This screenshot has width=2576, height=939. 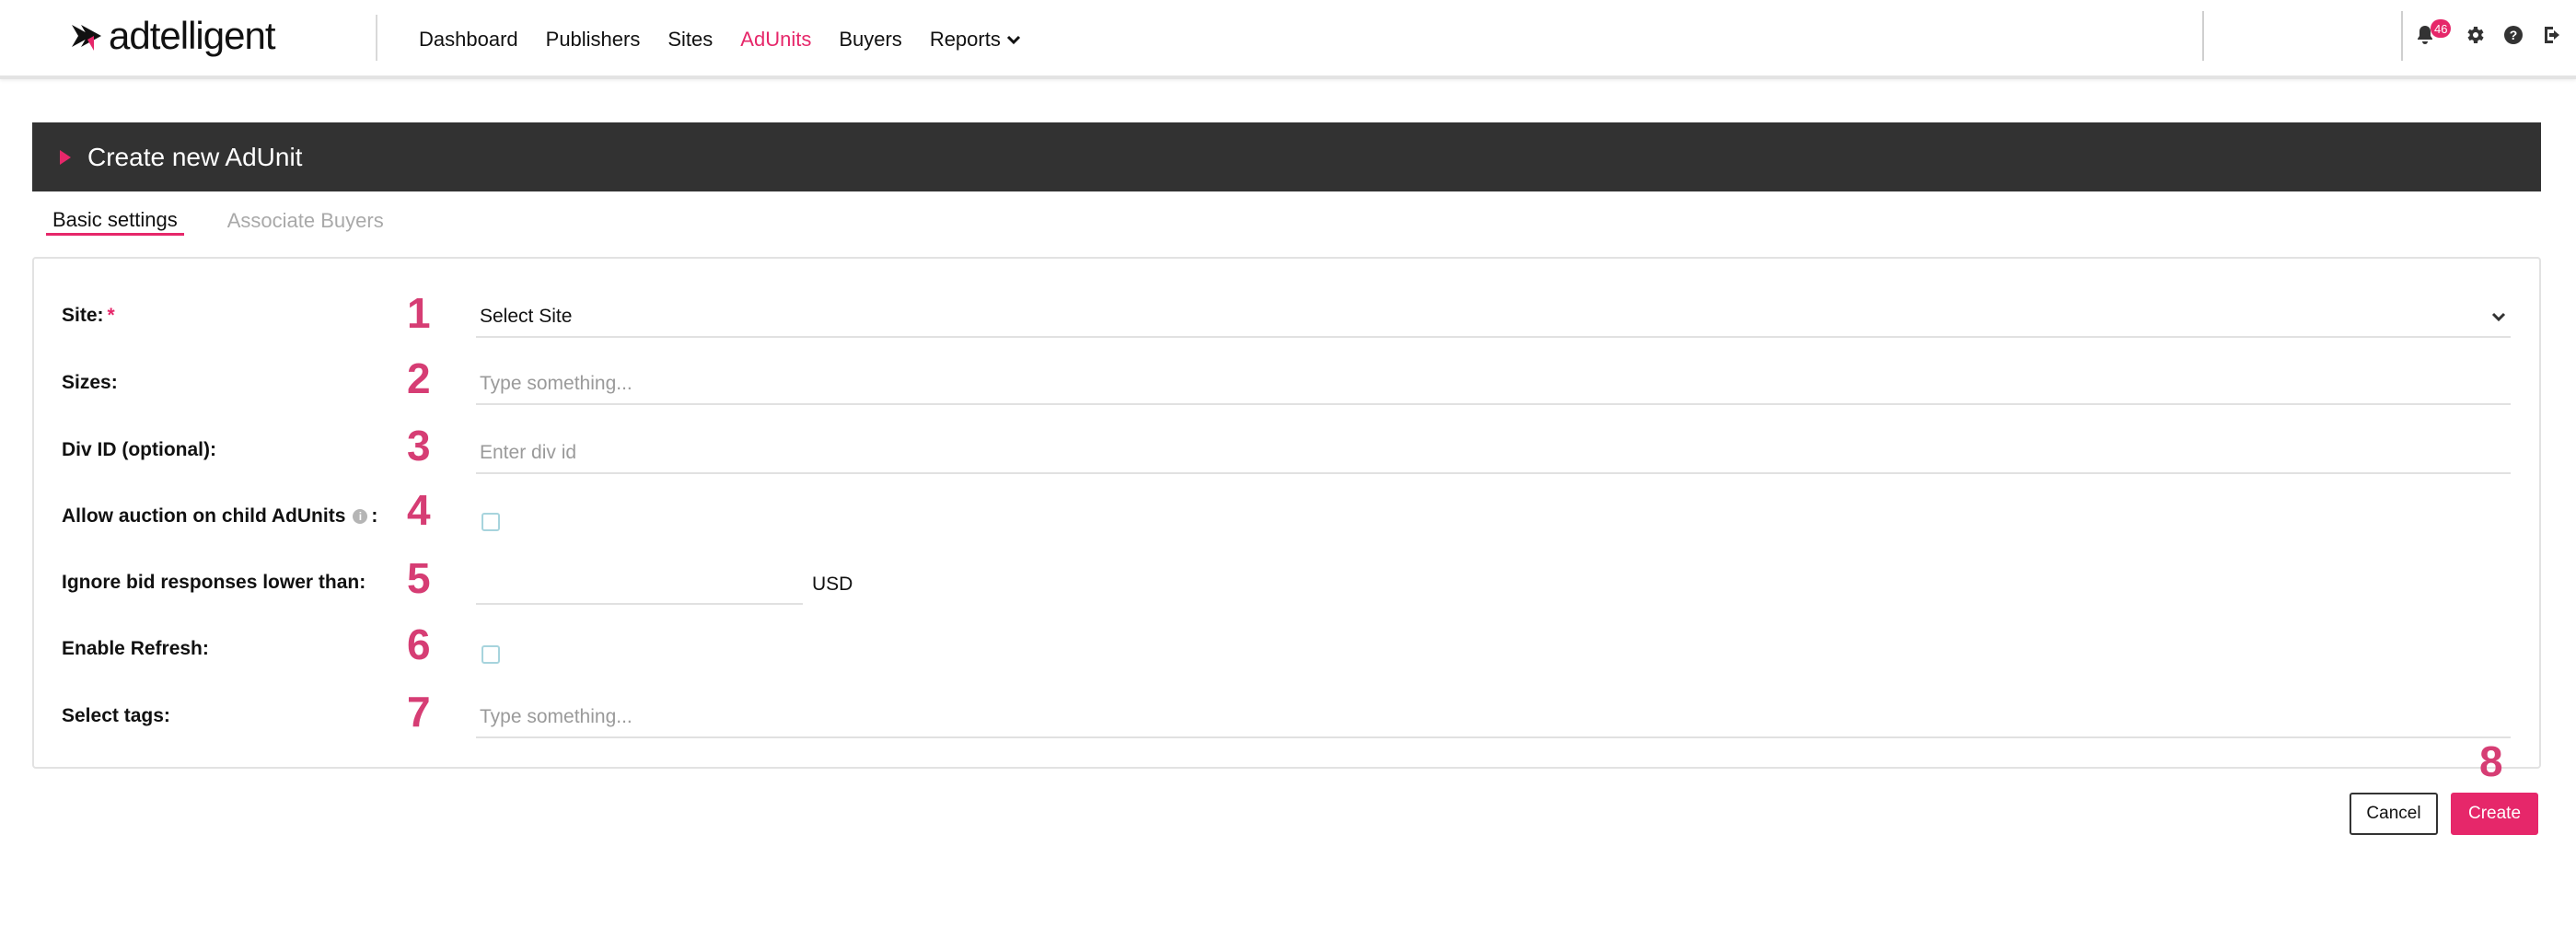 What do you see at coordinates (115, 221) in the screenshot?
I see `tab-basic-settings: Basic settings` at bounding box center [115, 221].